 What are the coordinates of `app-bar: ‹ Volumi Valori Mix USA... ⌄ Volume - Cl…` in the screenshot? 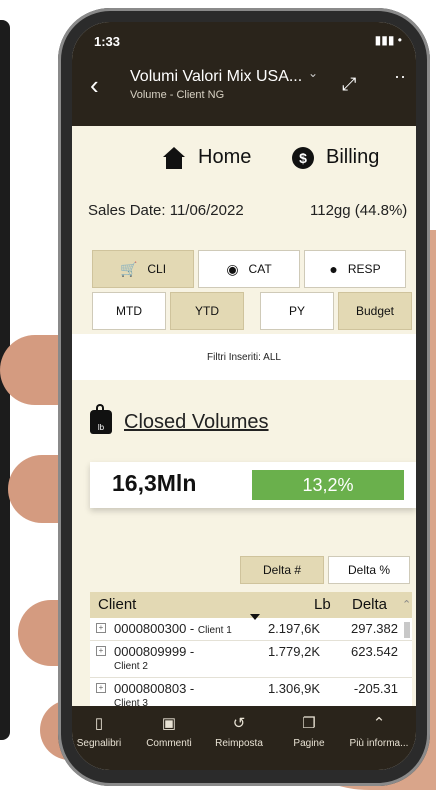 It's located at (244, 91).